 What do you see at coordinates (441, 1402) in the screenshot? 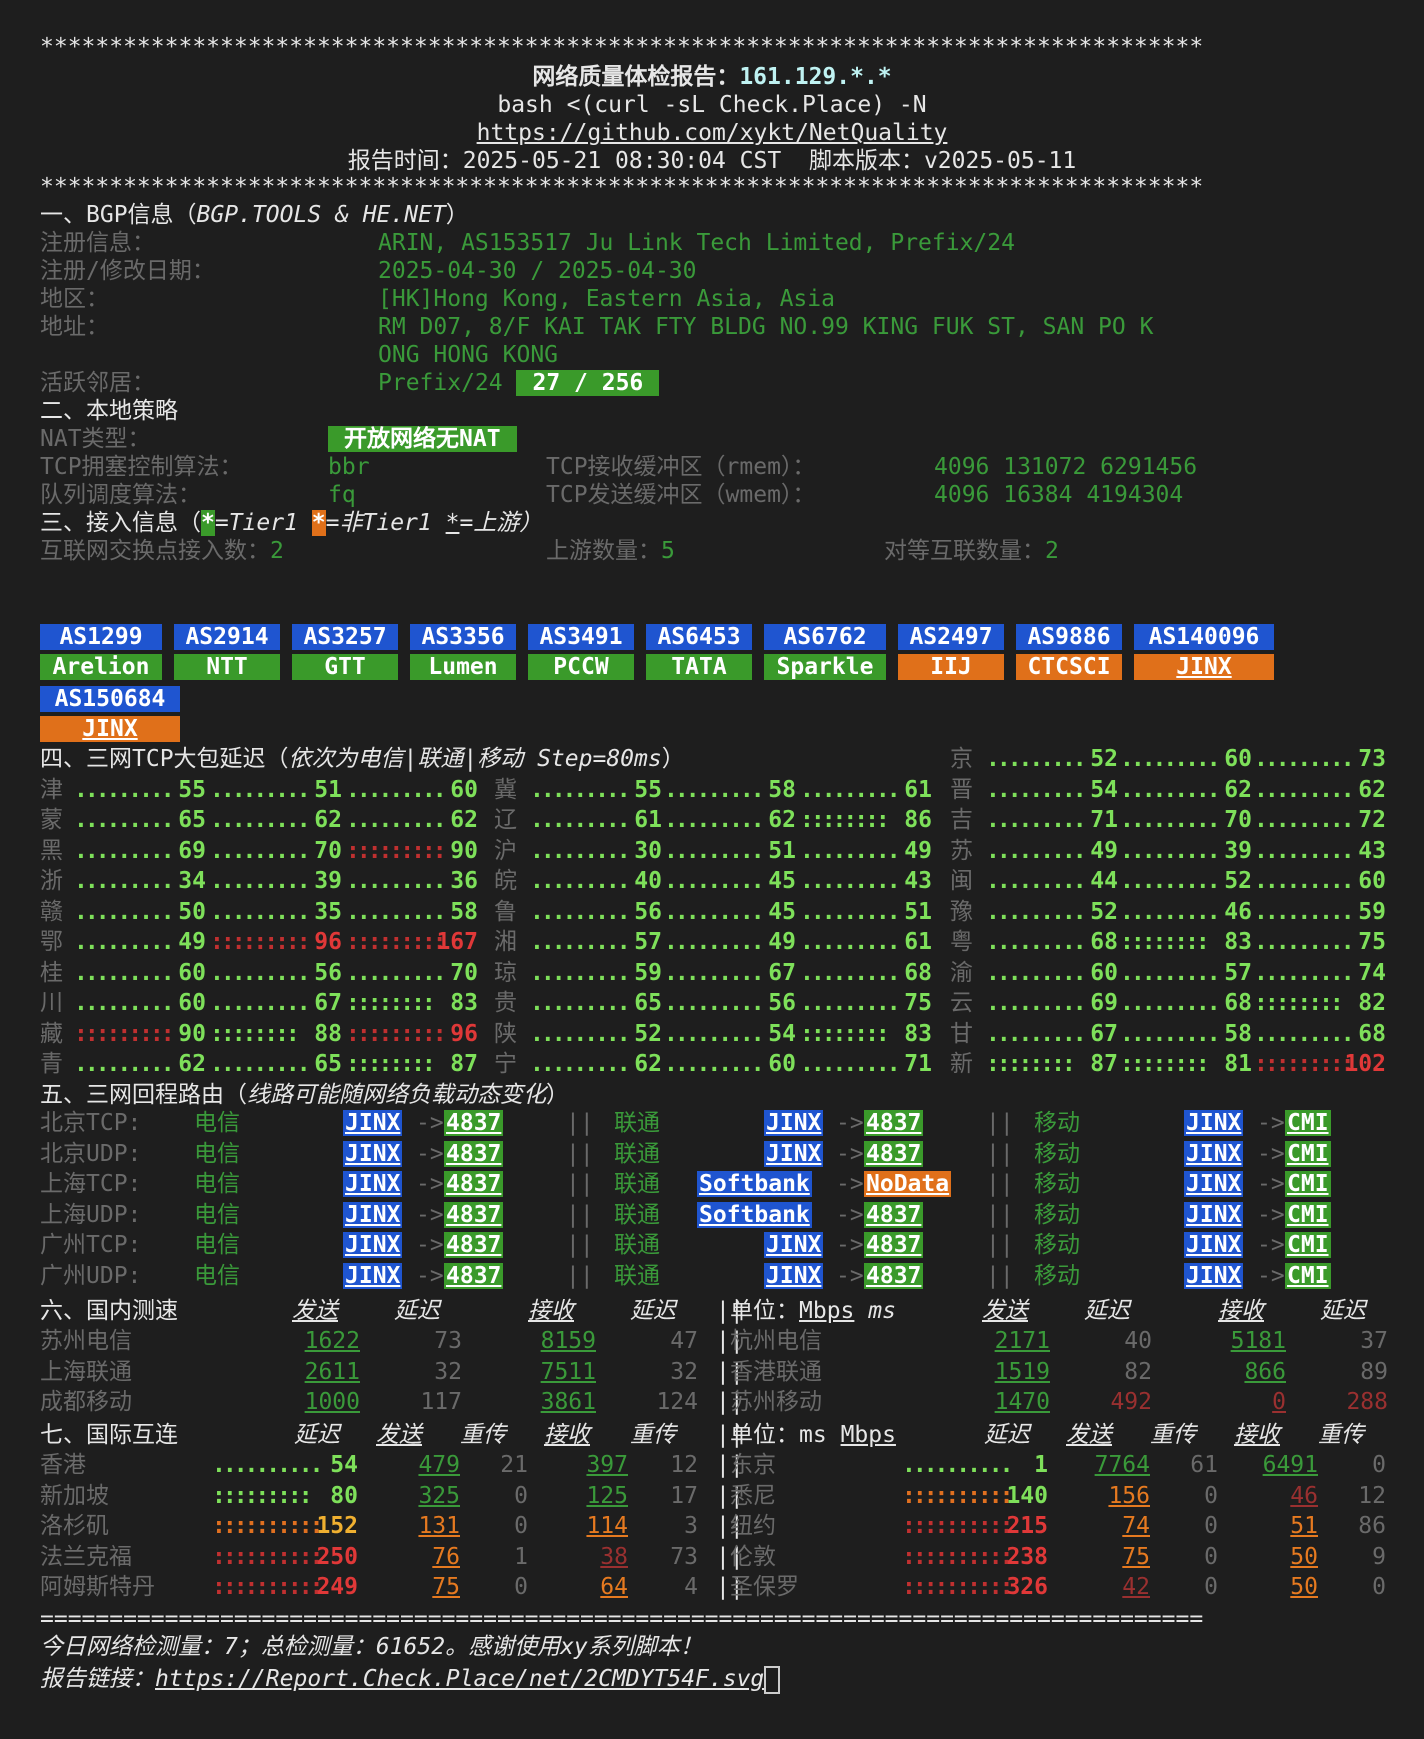
I see `dom-send-lat: 117` at bounding box center [441, 1402].